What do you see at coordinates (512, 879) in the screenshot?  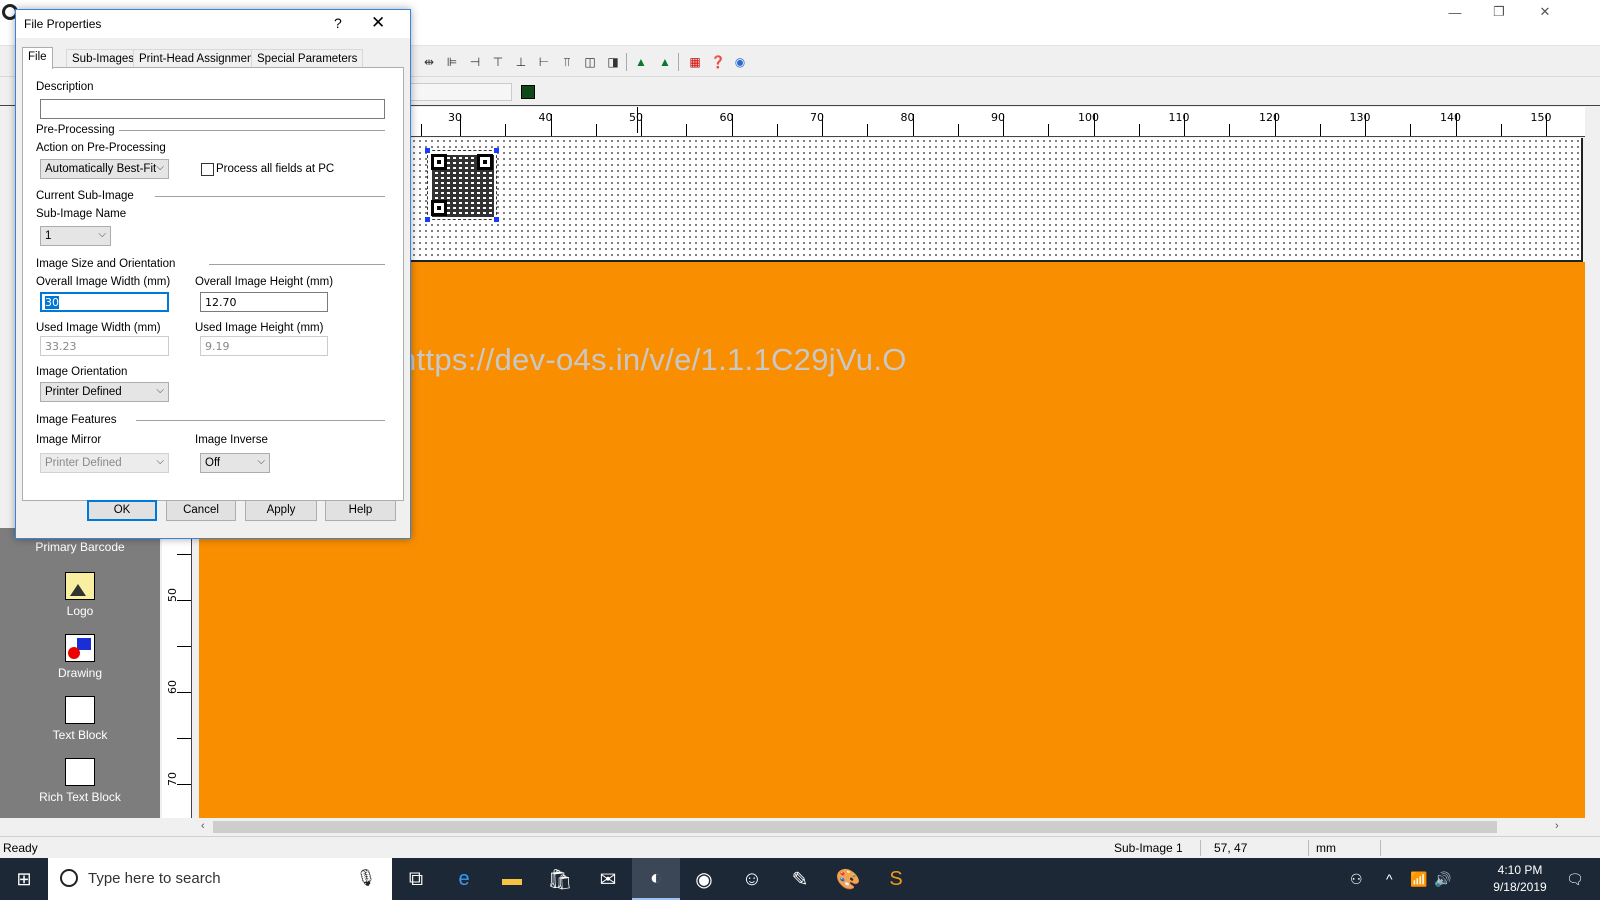 I see `file-explorer-icon: ▬` at bounding box center [512, 879].